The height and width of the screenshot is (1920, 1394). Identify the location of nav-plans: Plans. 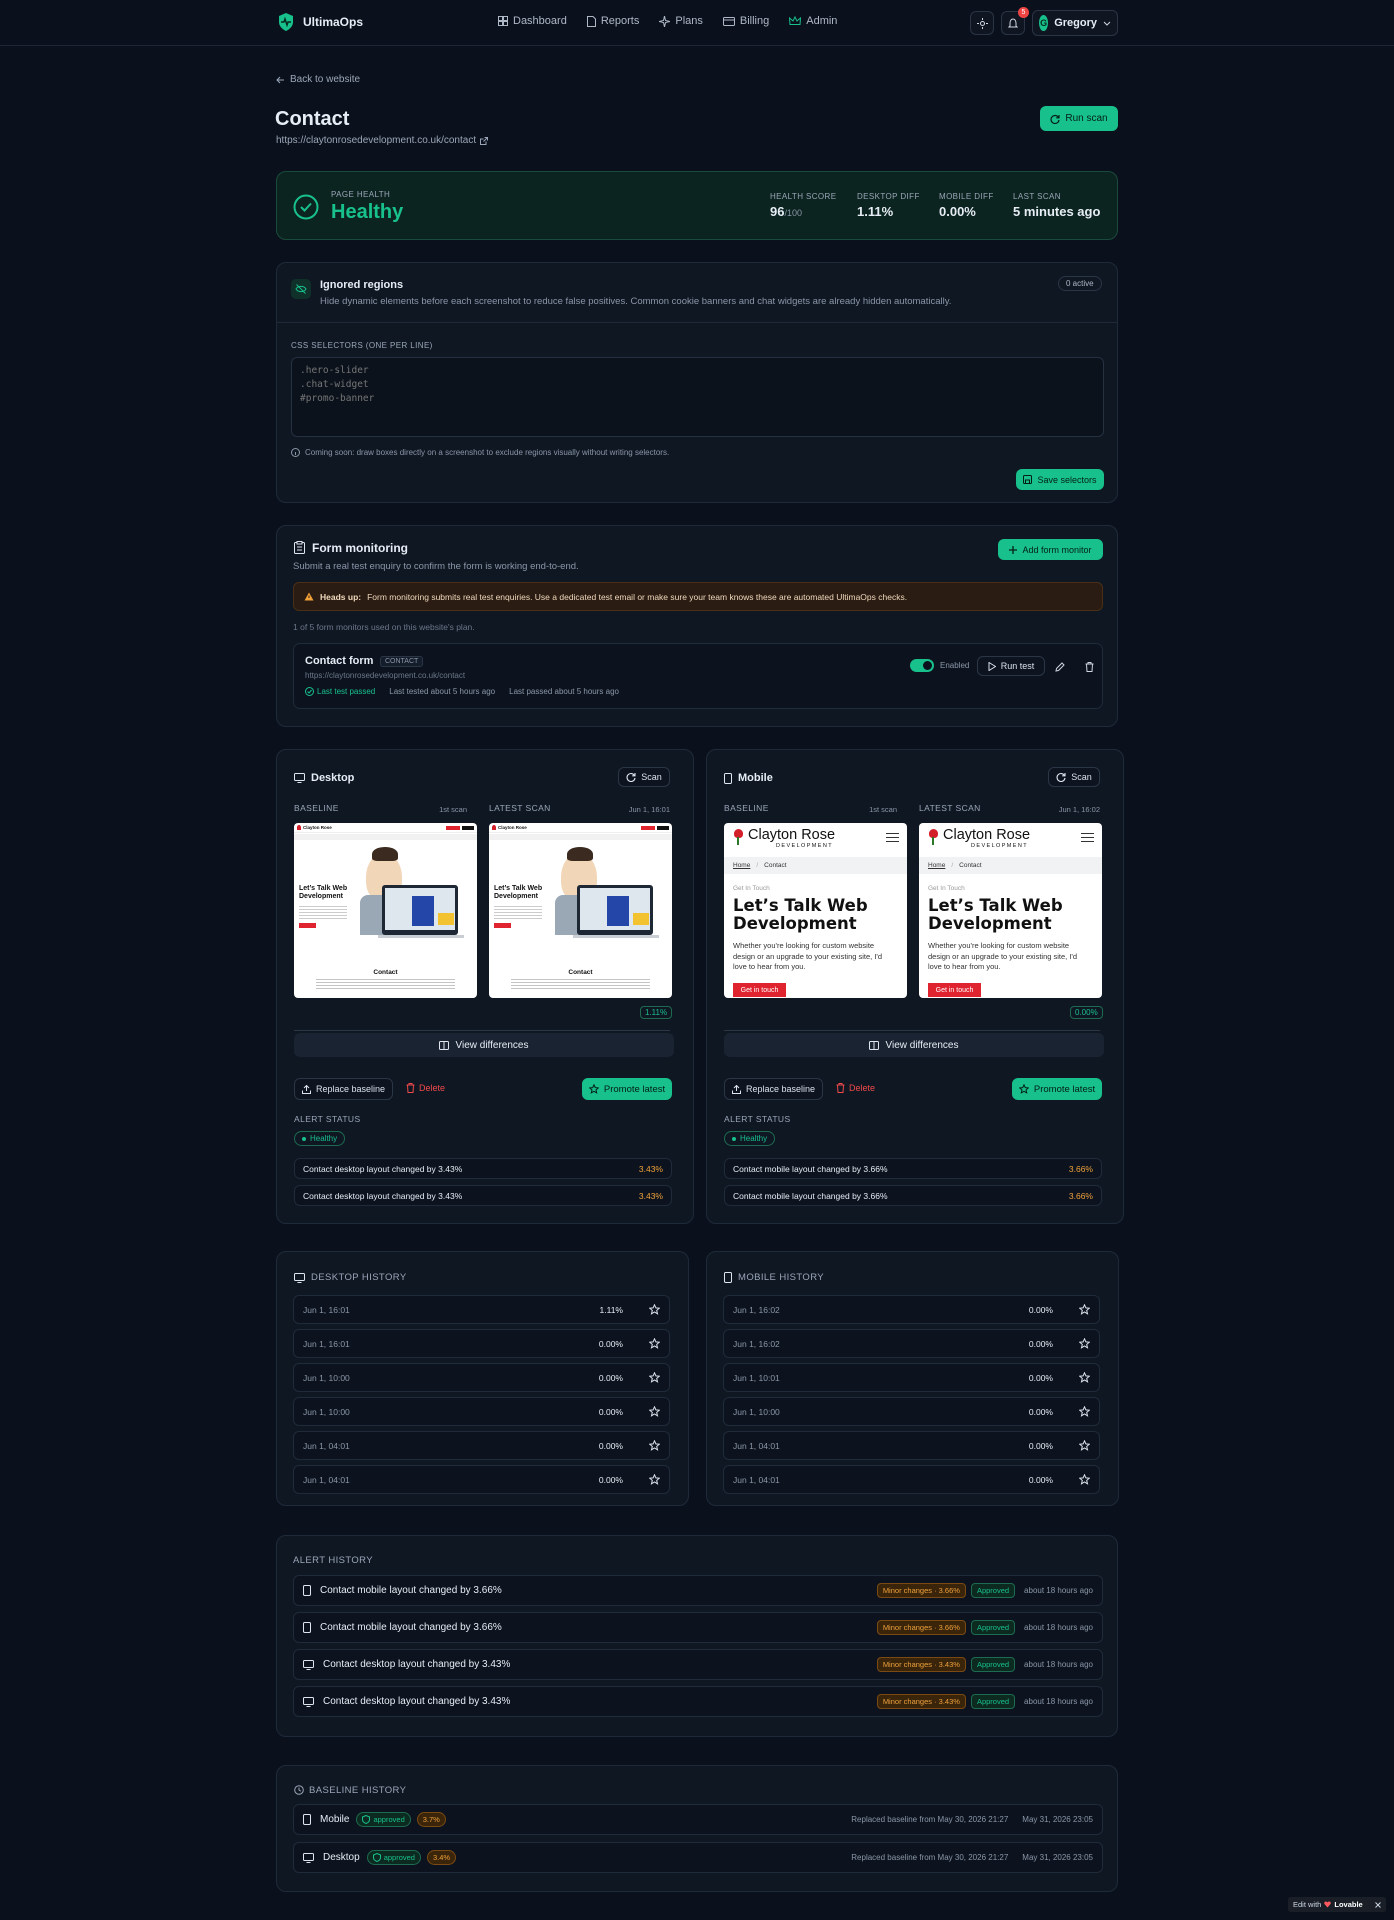
(681, 21).